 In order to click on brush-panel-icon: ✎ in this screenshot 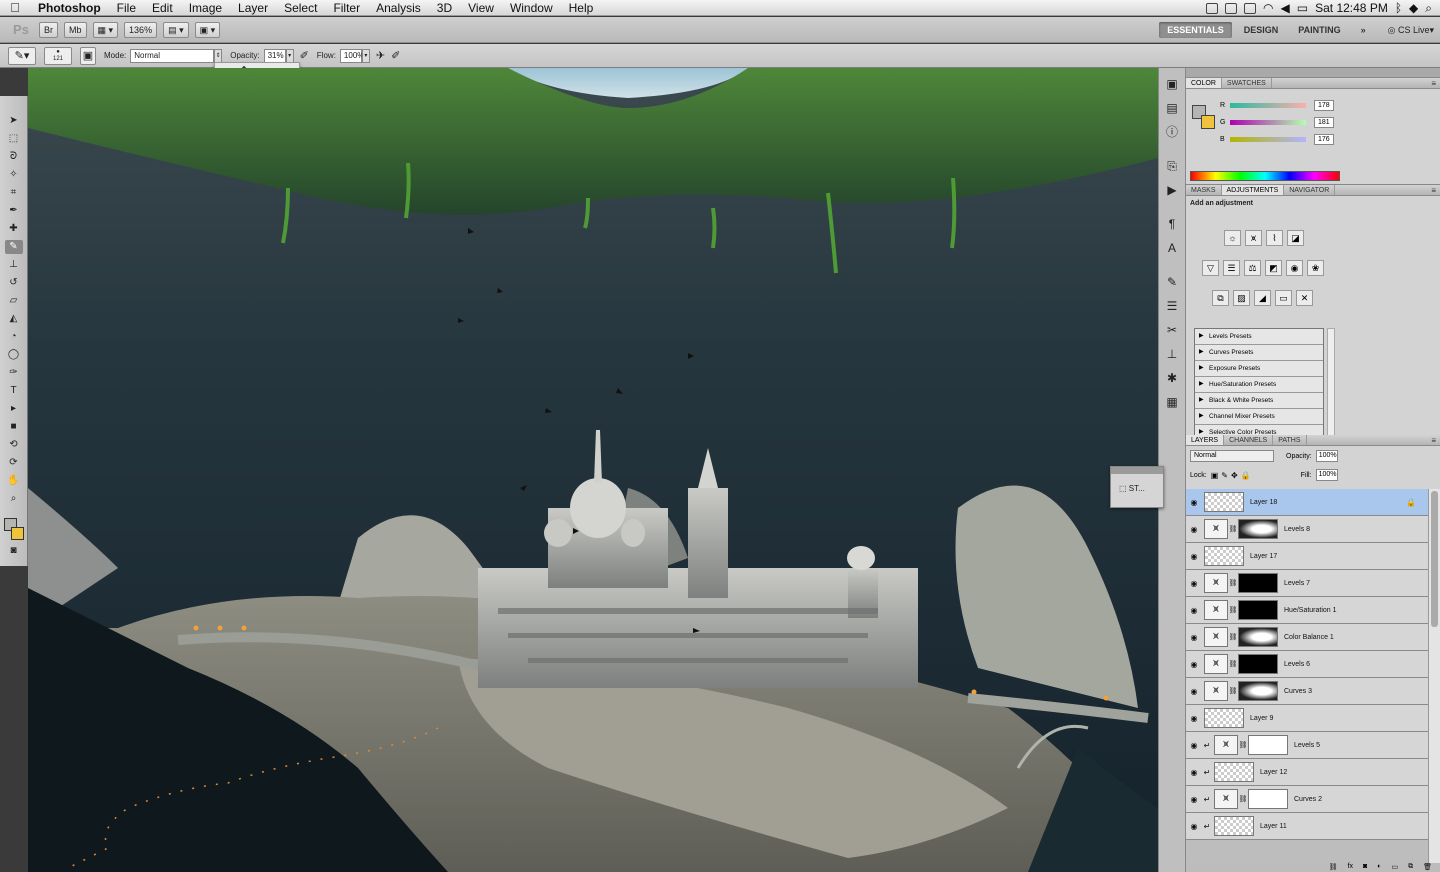, I will do `click(1172, 282)`.